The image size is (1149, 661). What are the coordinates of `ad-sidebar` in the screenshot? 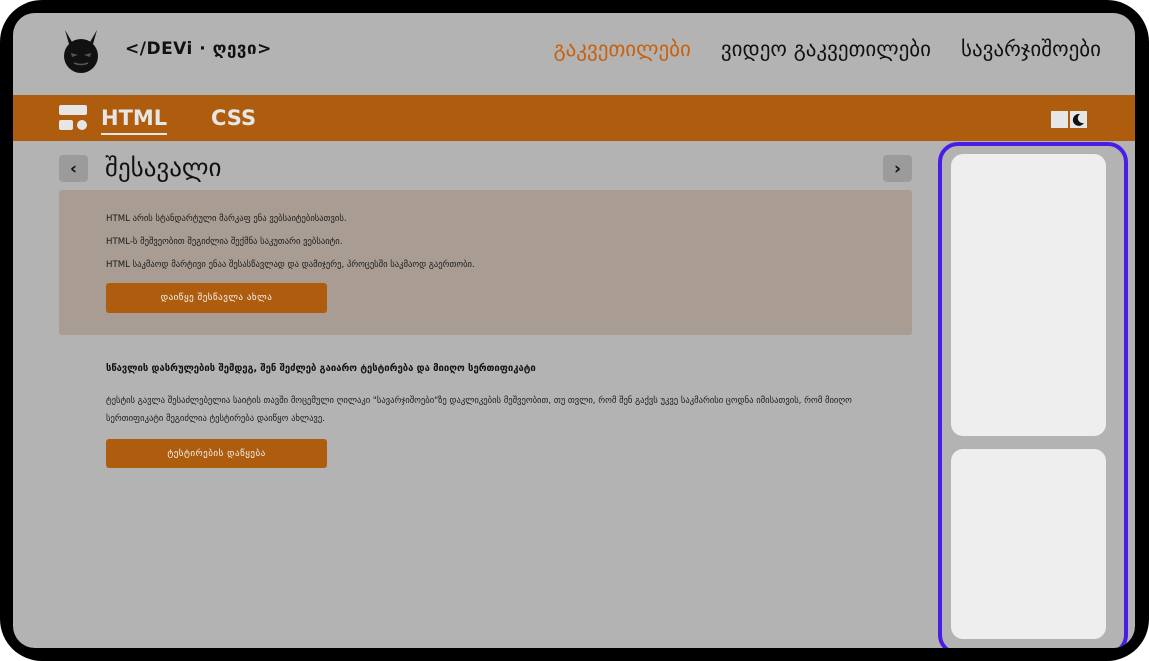 It's located at (1033, 395).